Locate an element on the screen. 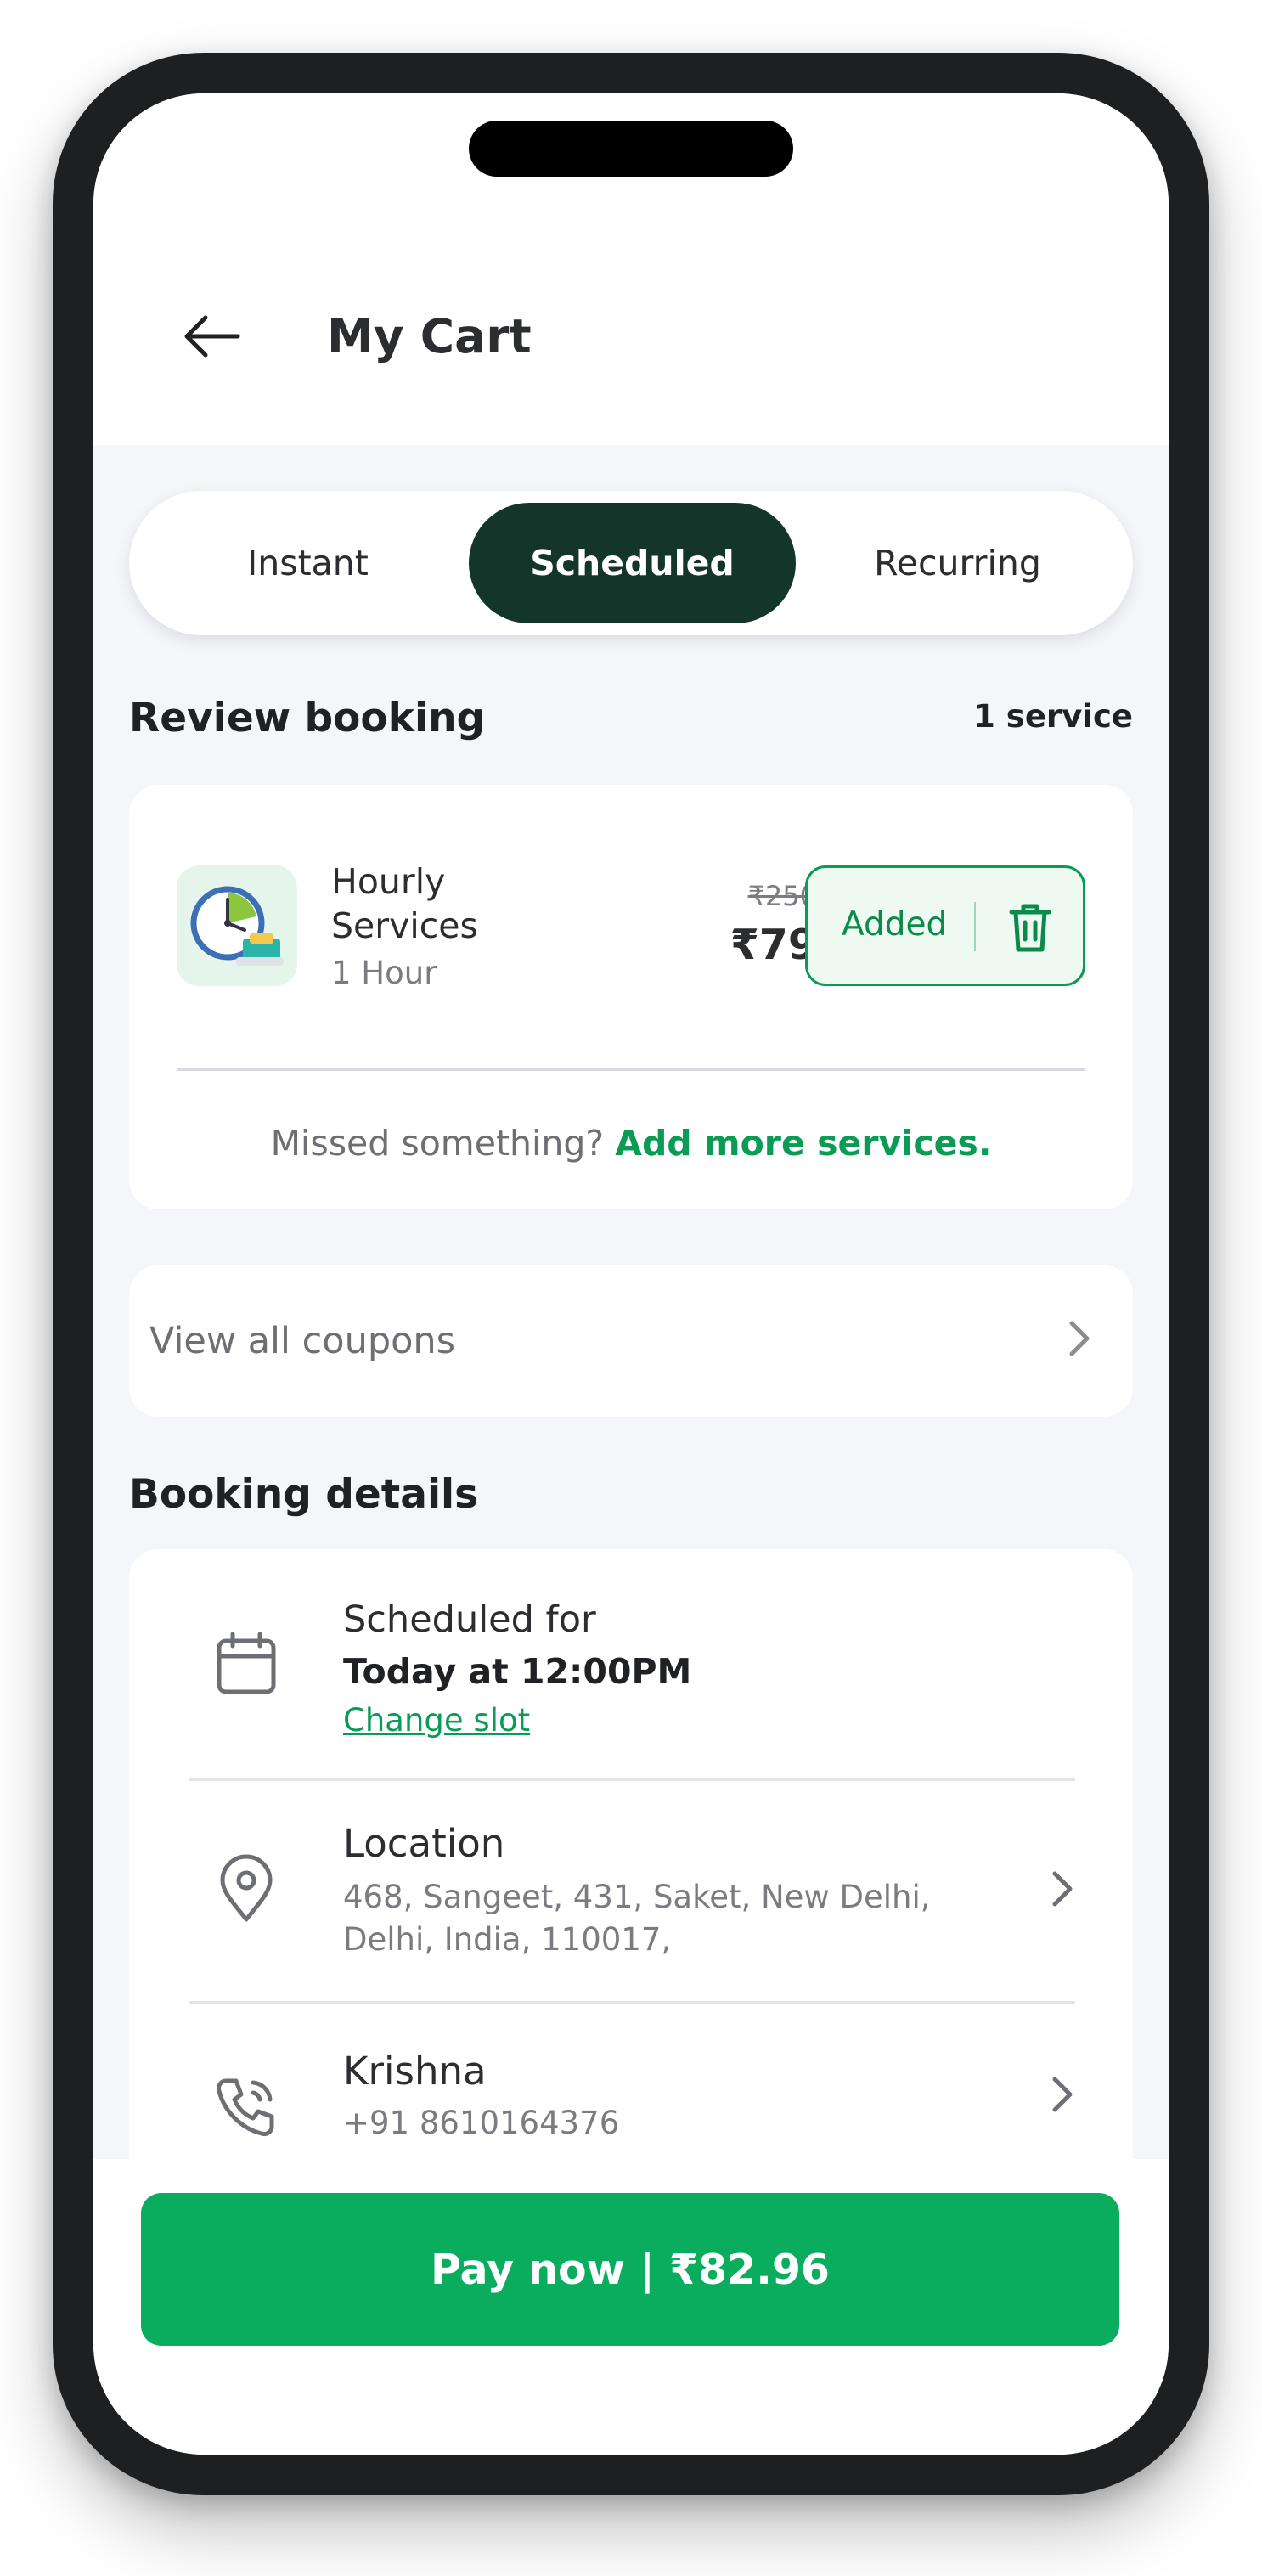 This screenshot has width=1262, height=2576. missed-something-text: Missed something? is located at coordinates (438, 1143).